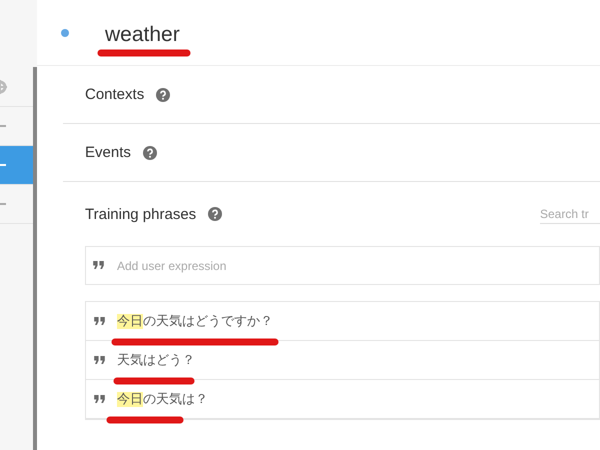 Image resolution: width=600 pixels, height=450 pixels. I want to click on phrase-row: 天気はどう？, so click(342, 360).